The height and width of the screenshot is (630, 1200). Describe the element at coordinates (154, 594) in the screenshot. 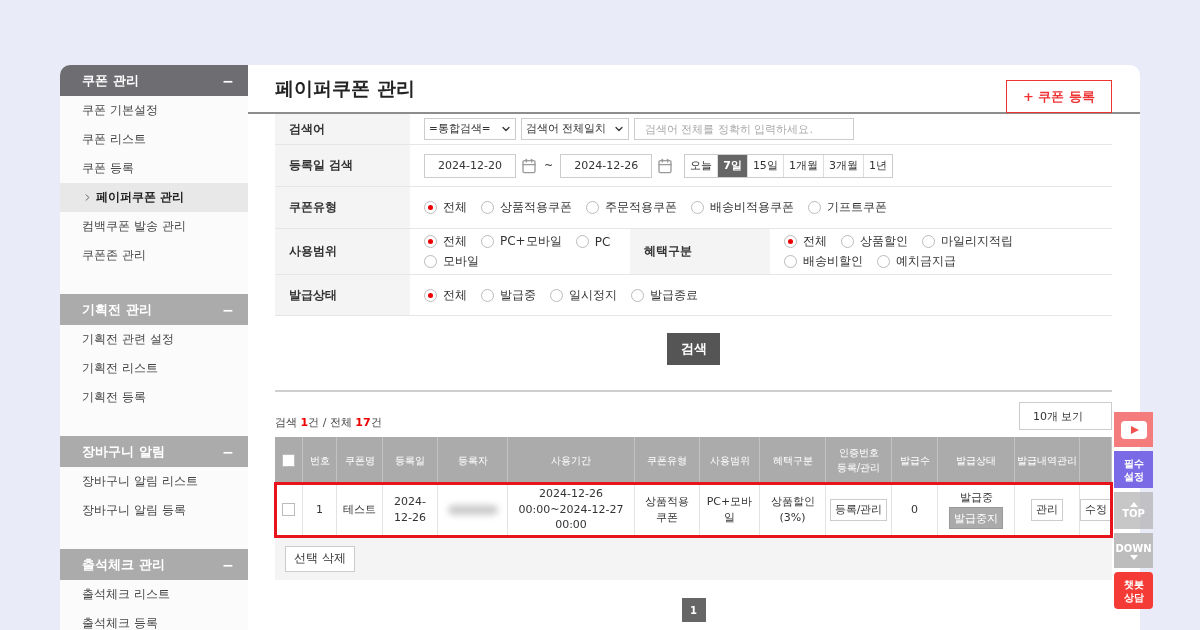

I see `sidebar-item: 출석체크 리스트` at that location.